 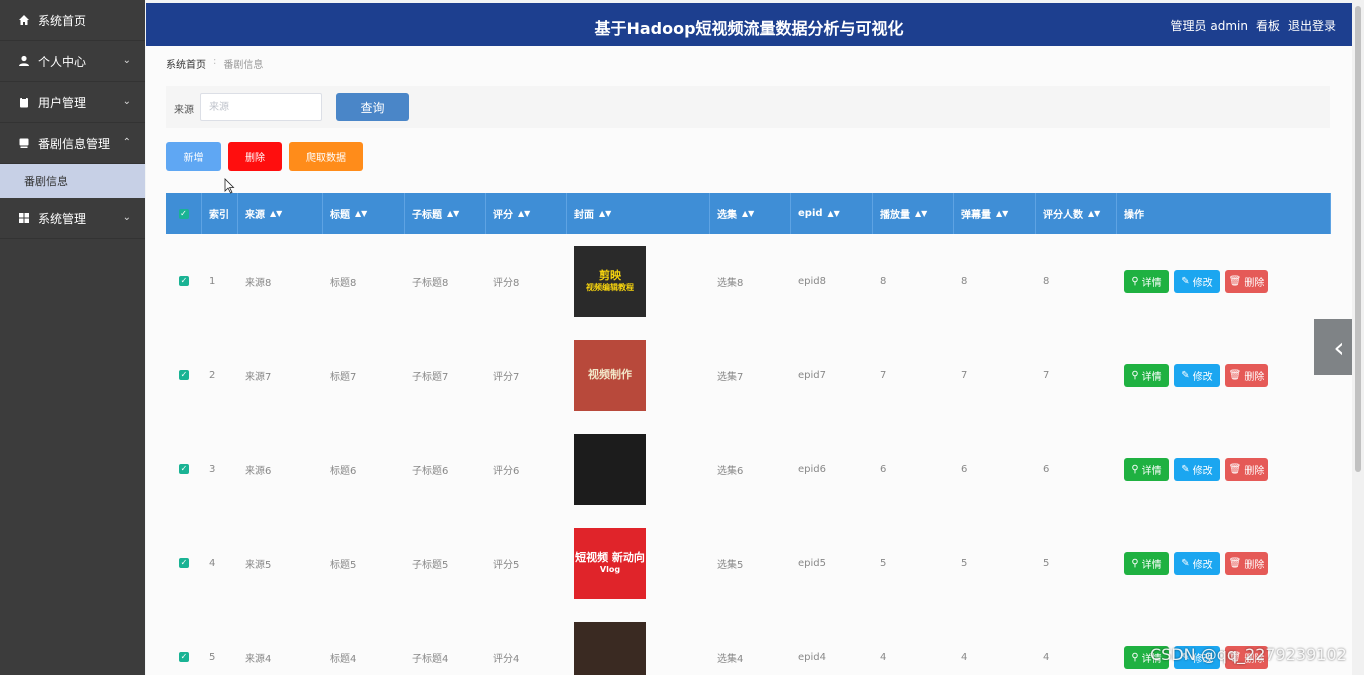 I want to click on cover-subtitle: Vlog, so click(x=610, y=569).